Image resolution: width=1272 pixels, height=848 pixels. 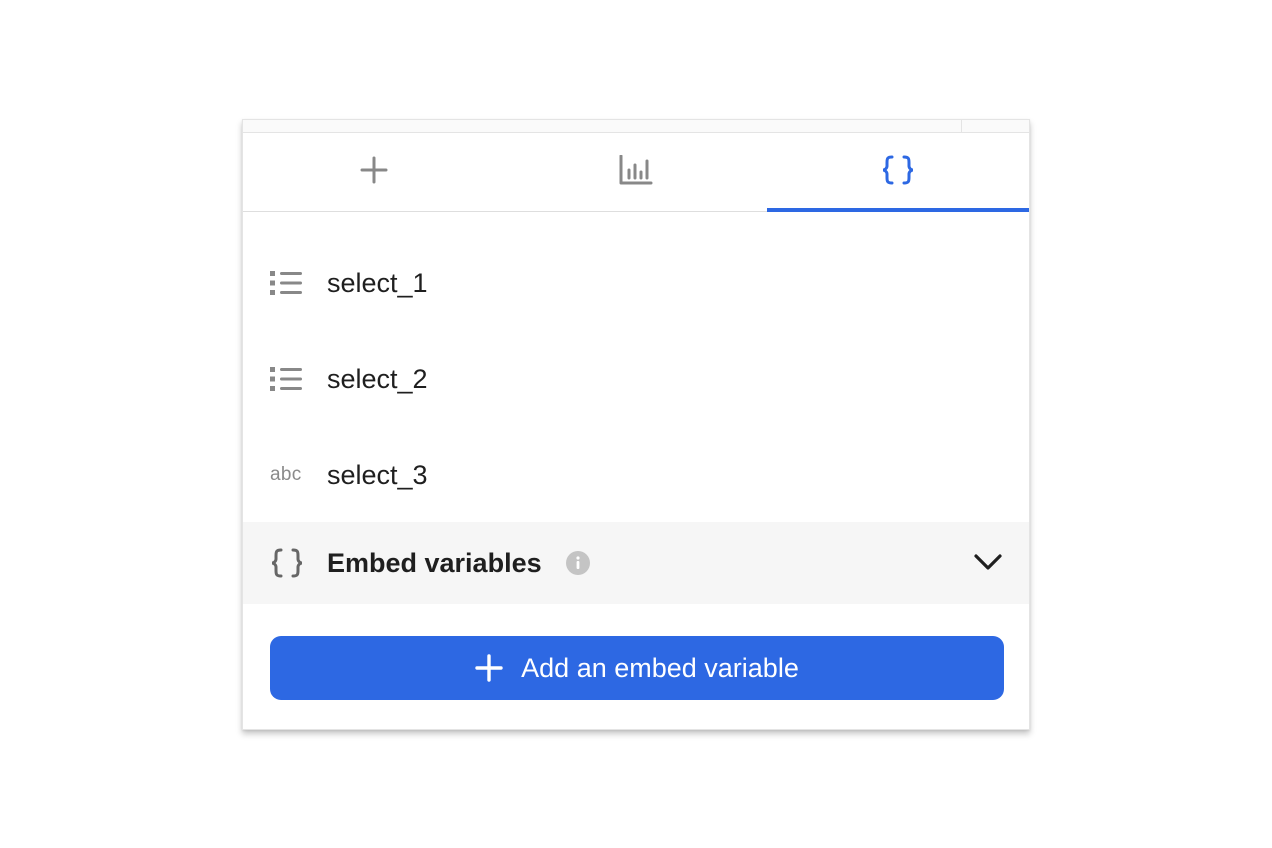 What do you see at coordinates (577, 563) in the screenshot?
I see `info-icon` at bounding box center [577, 563].